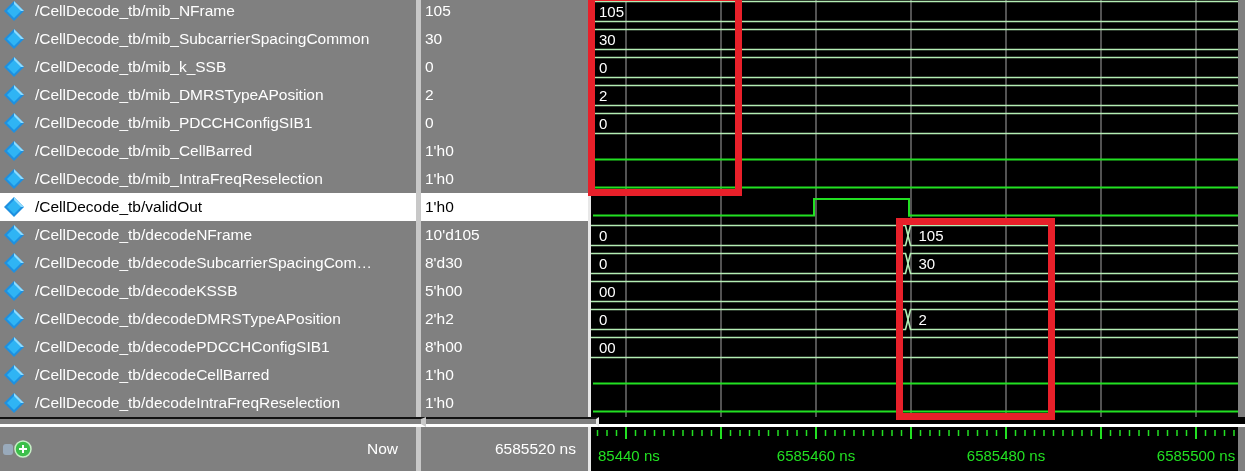  Describe the element at coordinates (135, 11) in the screenshot. I see `signal-name: /CellDecode_tb/mib_NFrame` at that location.